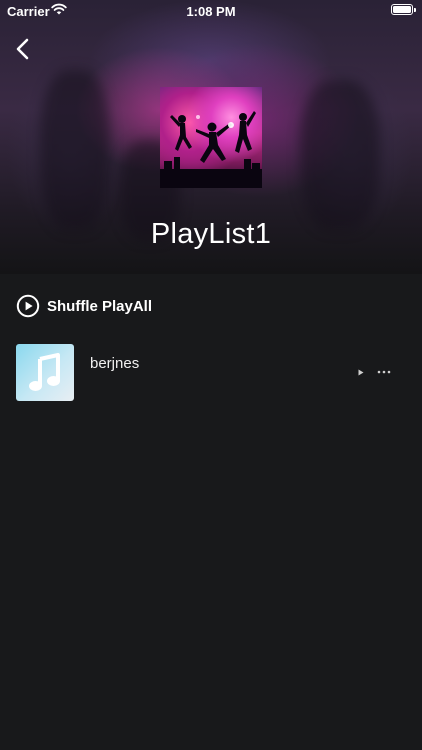  Describe the element at coordinates (115, 363) in the screenshot. I see `track-title: berjnes` at that location.